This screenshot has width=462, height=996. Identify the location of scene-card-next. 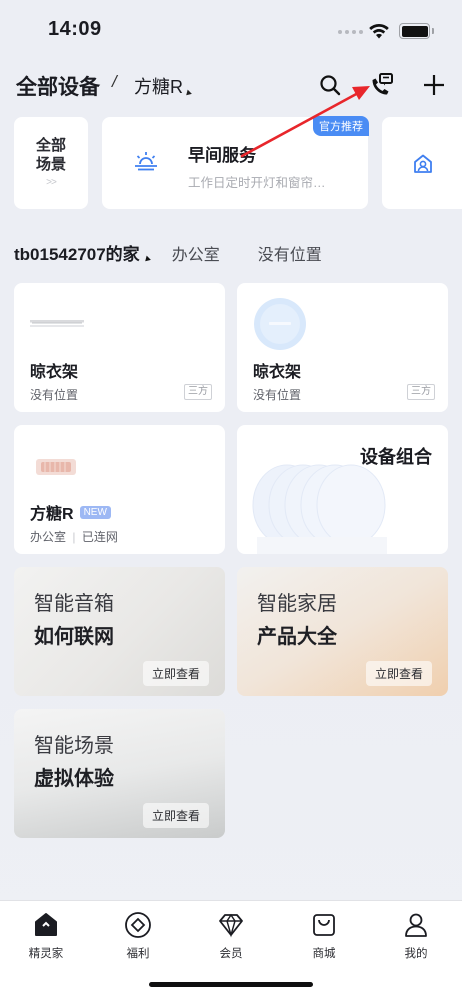
(422, 163).